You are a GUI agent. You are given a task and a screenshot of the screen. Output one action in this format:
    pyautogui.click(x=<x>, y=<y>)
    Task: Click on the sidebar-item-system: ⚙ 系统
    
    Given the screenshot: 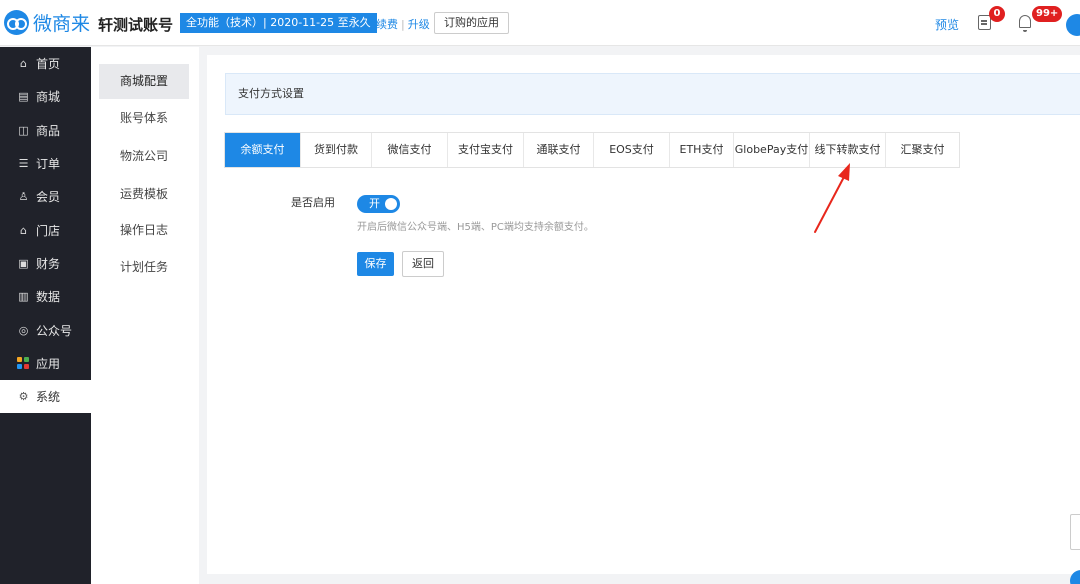 What is the action you would take?
    pyautogui.click(x=45, y=396)
    